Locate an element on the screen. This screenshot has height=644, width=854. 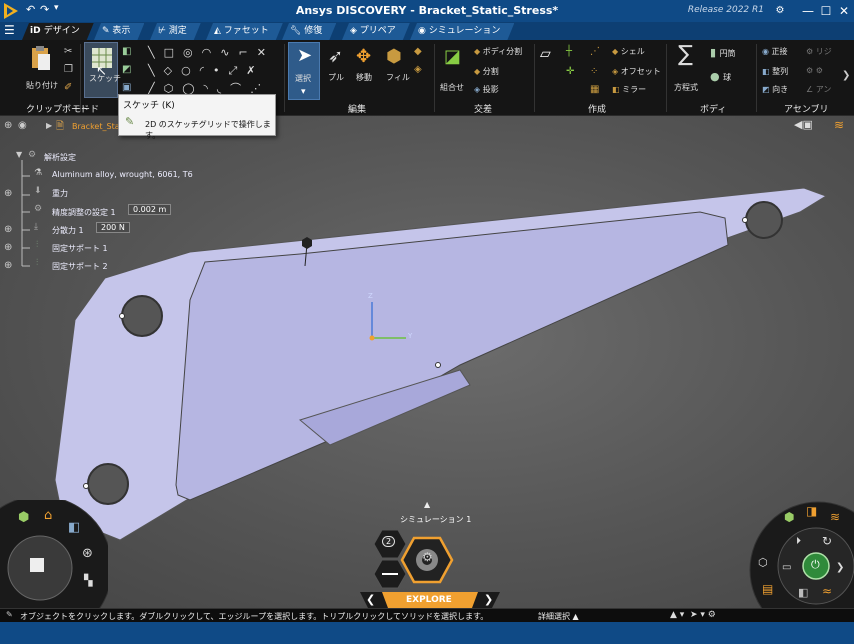
rigid-button: ⚙ リジ is located at coordinates (819, 51).